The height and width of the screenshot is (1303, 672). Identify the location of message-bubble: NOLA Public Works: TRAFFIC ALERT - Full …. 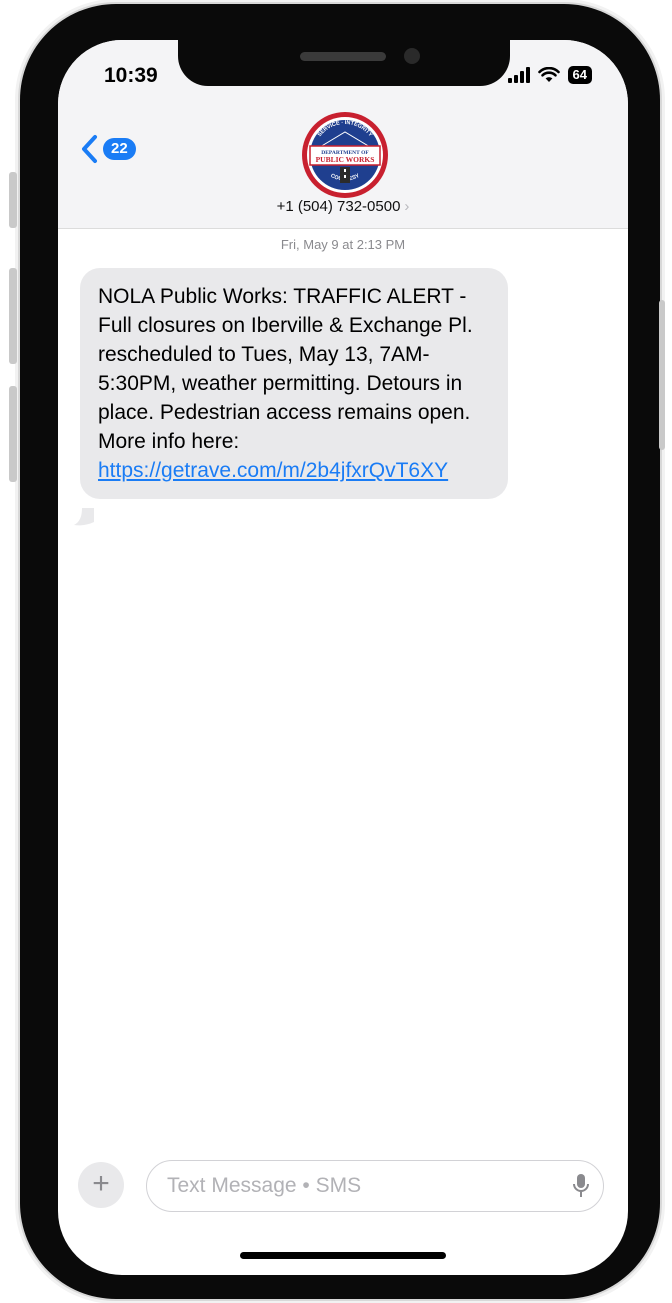
(294, 383).